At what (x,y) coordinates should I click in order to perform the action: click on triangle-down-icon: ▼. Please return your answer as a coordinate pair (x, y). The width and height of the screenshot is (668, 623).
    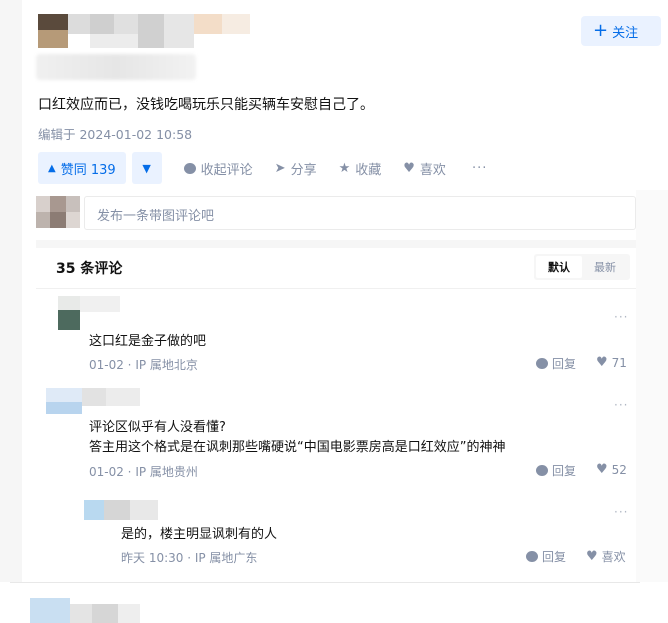
    Looking at the image, I should click on (146, 168).